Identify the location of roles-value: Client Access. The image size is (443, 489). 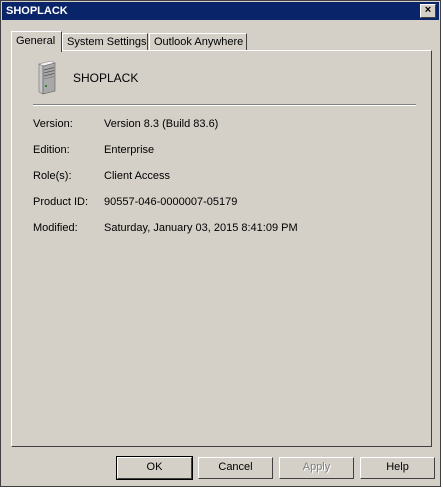
(137, 176).